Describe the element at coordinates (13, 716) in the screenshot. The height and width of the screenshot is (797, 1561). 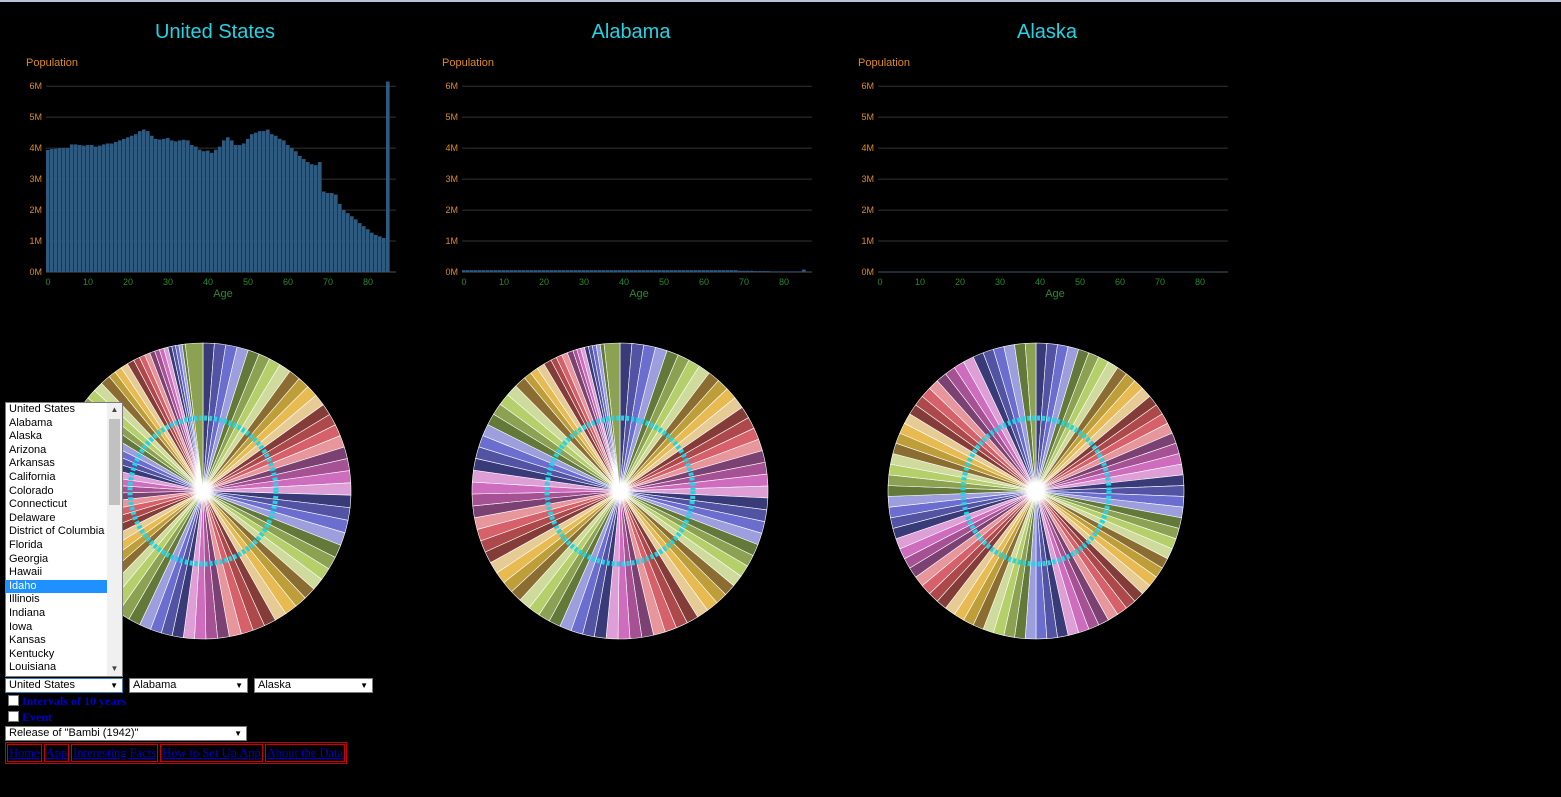
I see `event-checkbox` at that location.